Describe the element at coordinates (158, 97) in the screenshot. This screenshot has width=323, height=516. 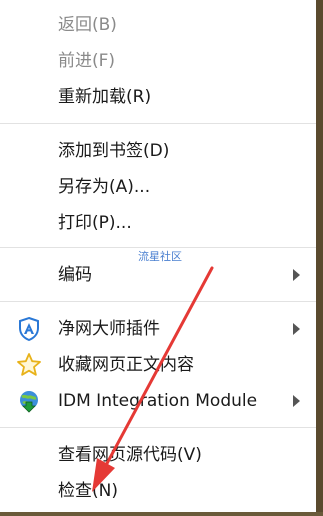
I see `menu-item-reload: 重新加载(R)` at that location.